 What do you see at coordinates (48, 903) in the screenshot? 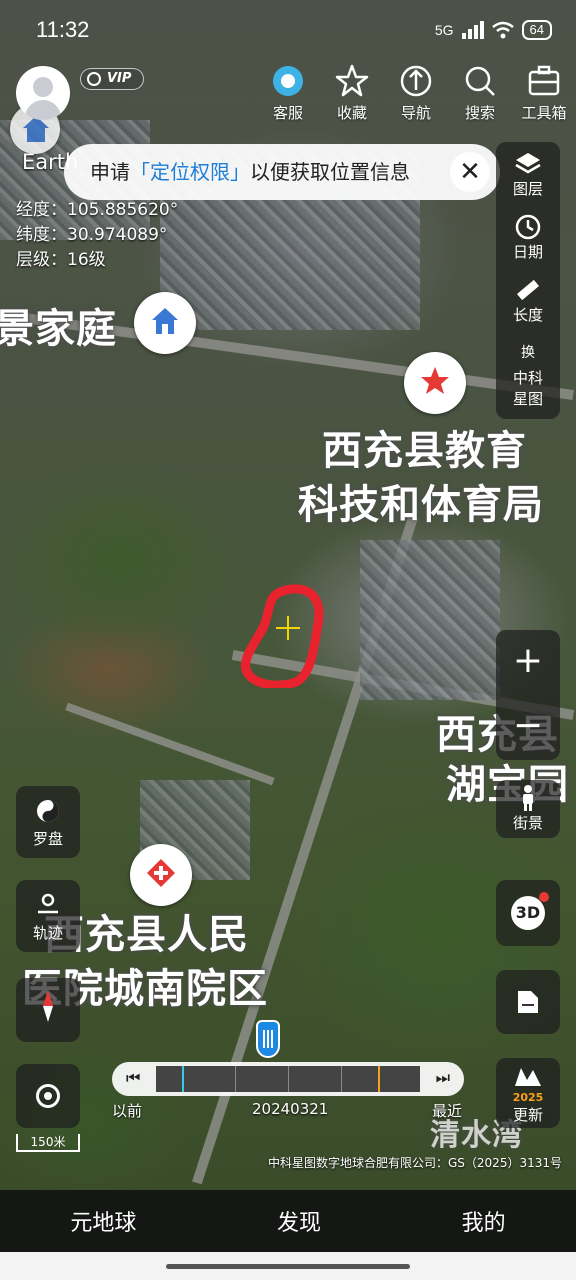
I see `track-icon` at bounding box center [48, 903].